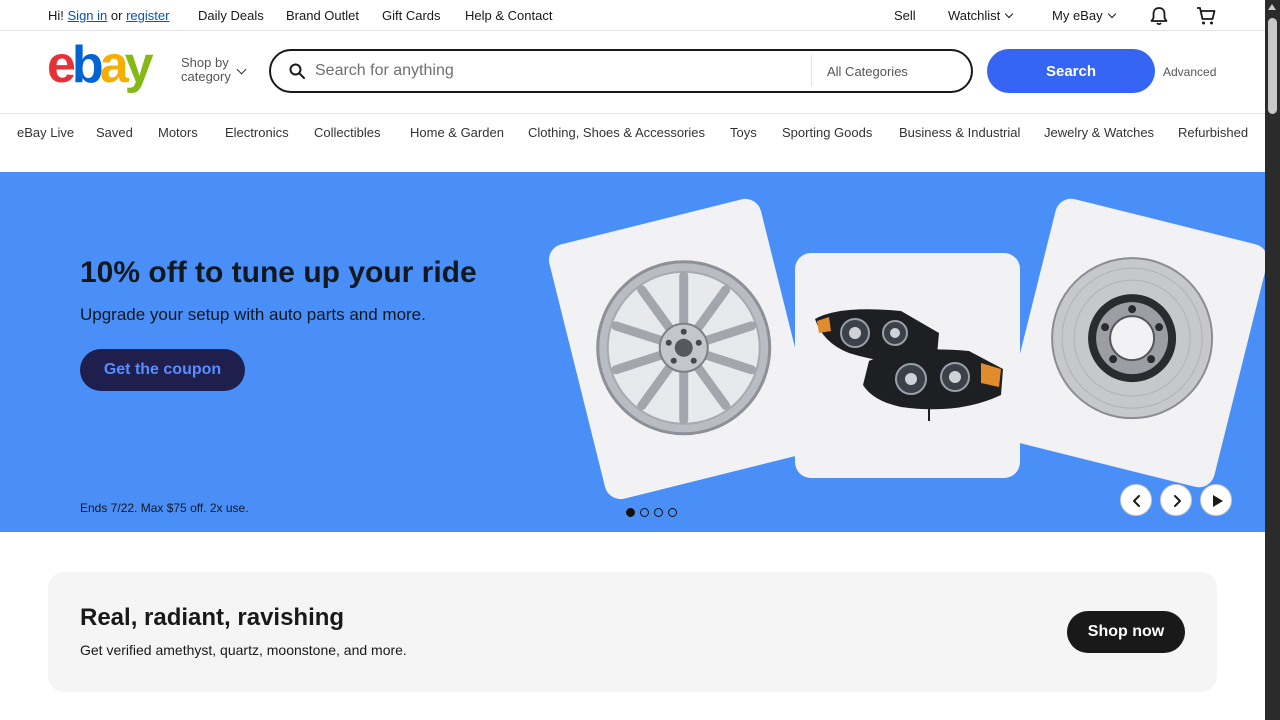 The width and height of the screenshot is (1280, 720). Describe the element at coordinates (1272, 360) in the screenshot. I see `page-scrollbar` at that location.